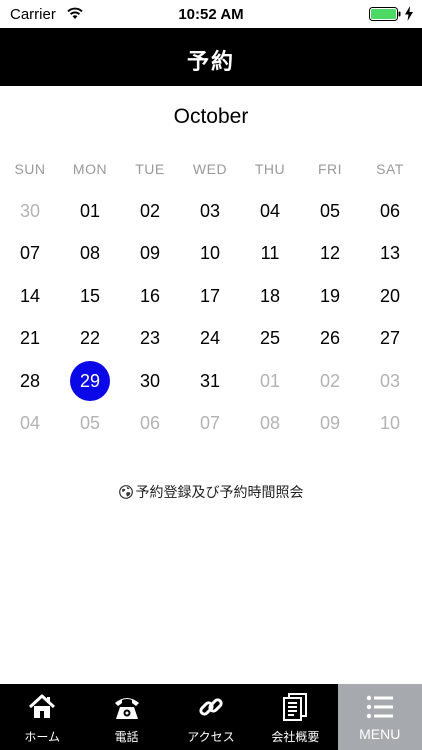  What do you see at coordinates (150, 169) in the screenshot?
I see `weekday-label: TUE` at bounding box center [150, 169].